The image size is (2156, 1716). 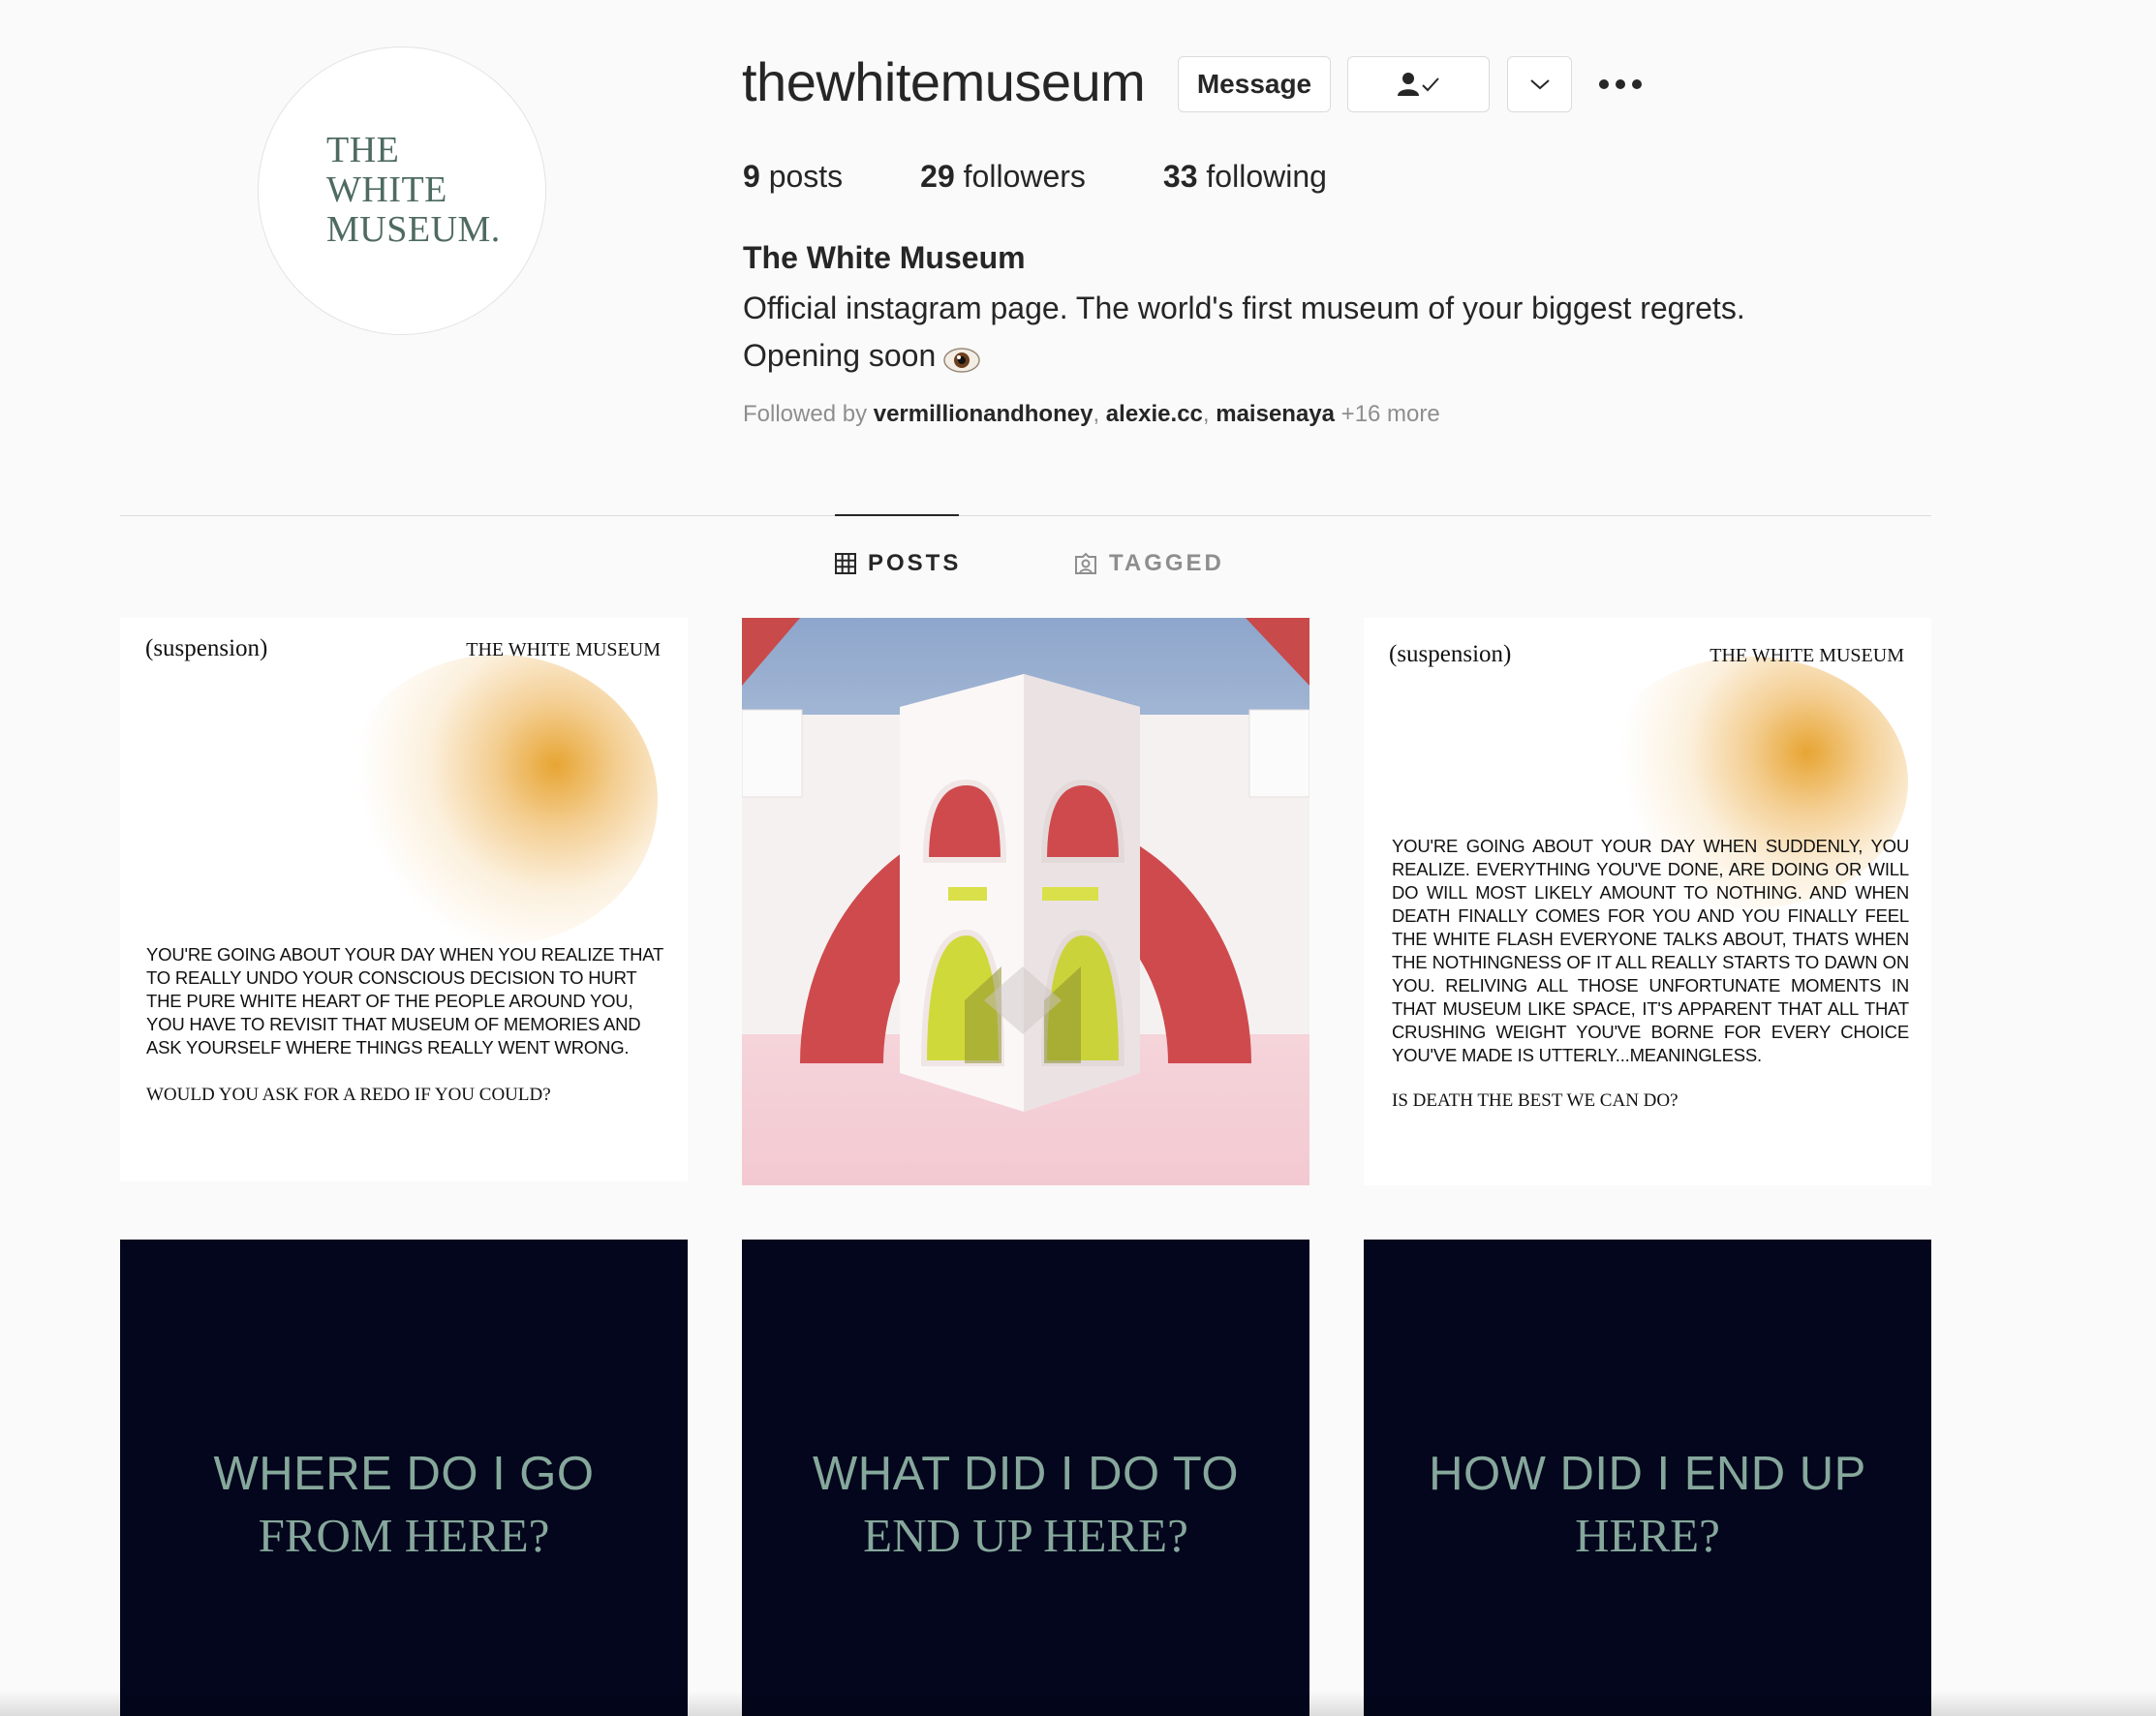 I want to click on profile-avatar: THE WHITE MUSEUM., so click(x=402, y=191).